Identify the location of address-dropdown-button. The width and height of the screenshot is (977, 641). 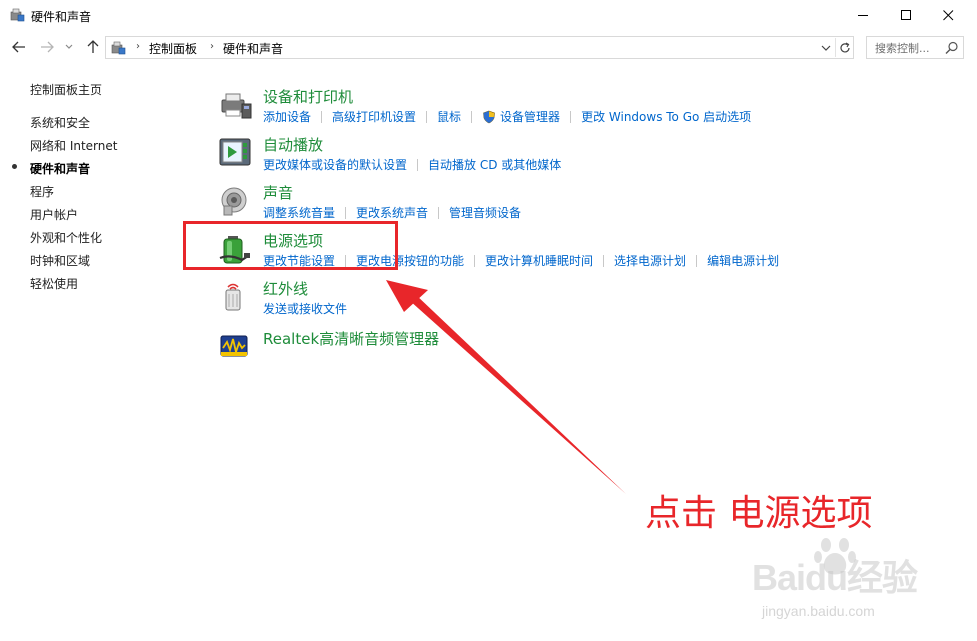
(826, 47).